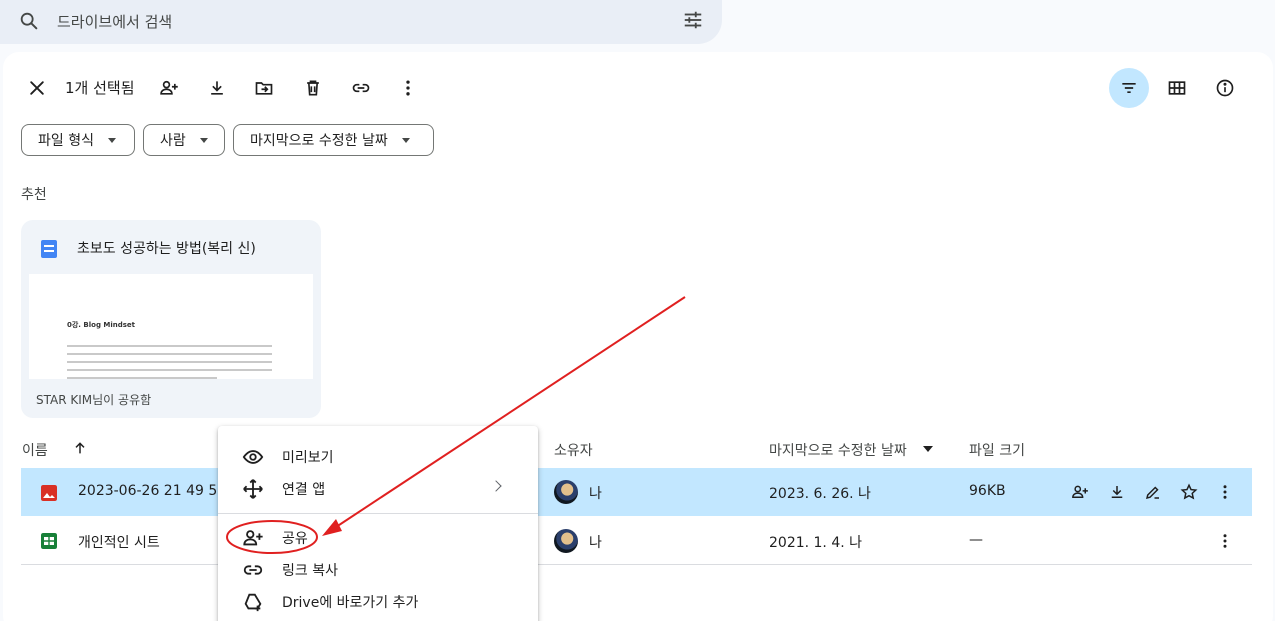  Describe the element at coordinates (114, 21) in the screenshot. I see `search-input: 드라이브에서 검색` at that location.